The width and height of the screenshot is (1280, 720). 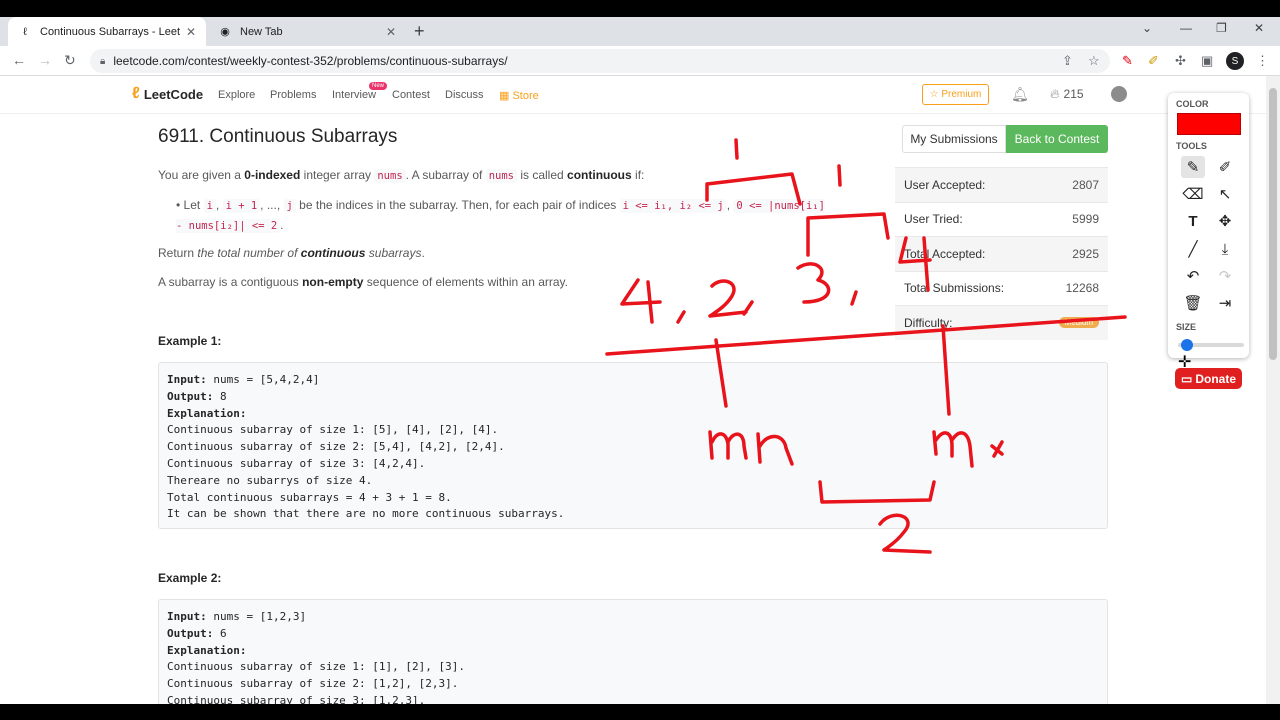 I want to click on stat-row: Difficulty: Medium, so click(x=1001, y=322).